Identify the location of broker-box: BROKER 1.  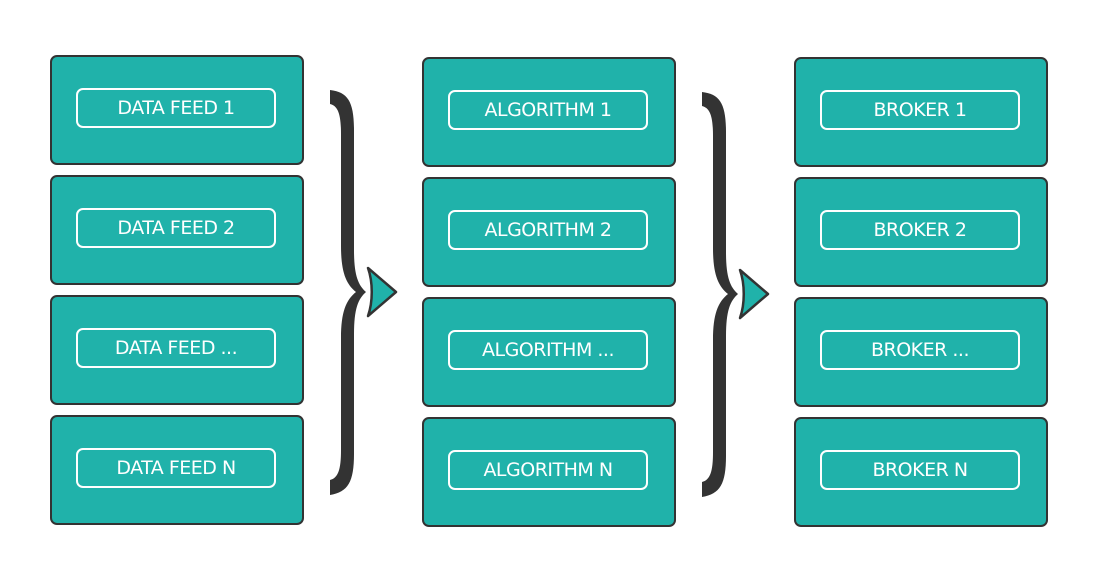
(921, 112).